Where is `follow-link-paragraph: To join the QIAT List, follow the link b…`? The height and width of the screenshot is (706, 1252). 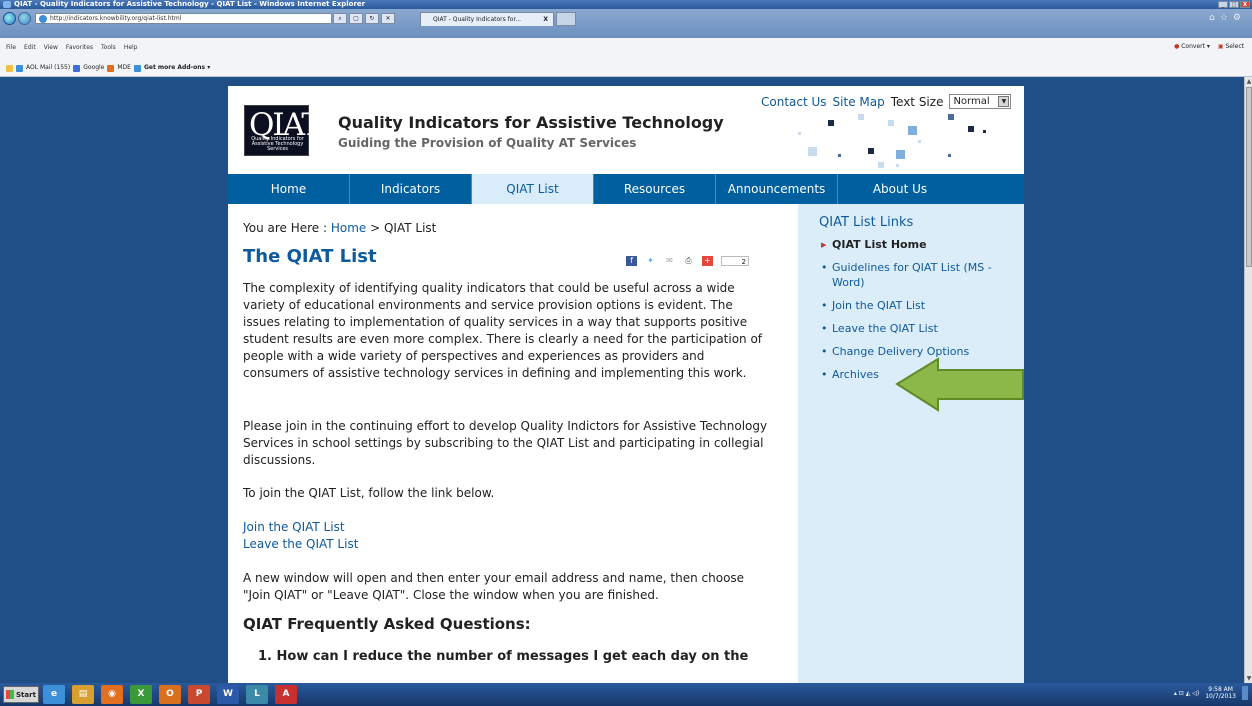 follow-link-paragraph: To join the QIAT List, follow the link b… is located at coordinates (369, 493).